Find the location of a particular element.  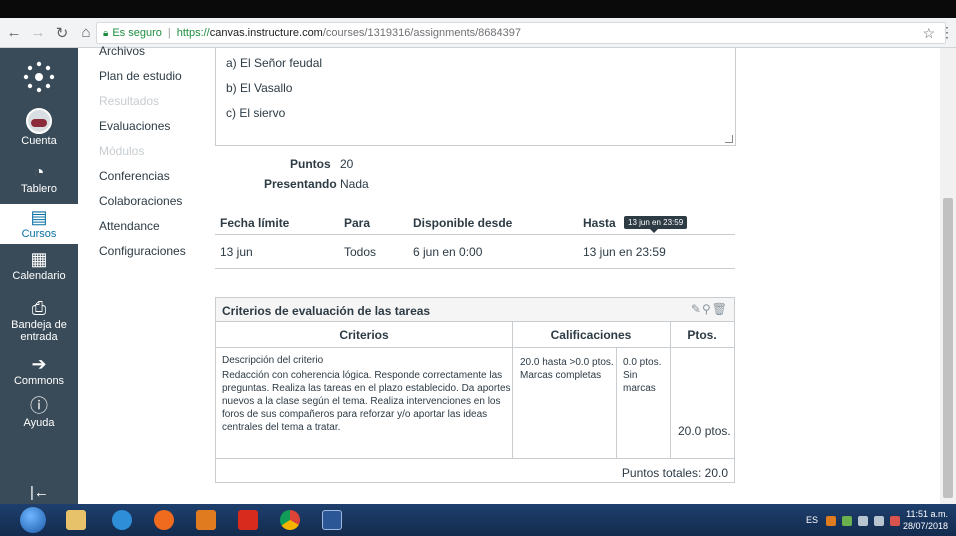

points-label: Puntos is located at coordinates (310, 164).